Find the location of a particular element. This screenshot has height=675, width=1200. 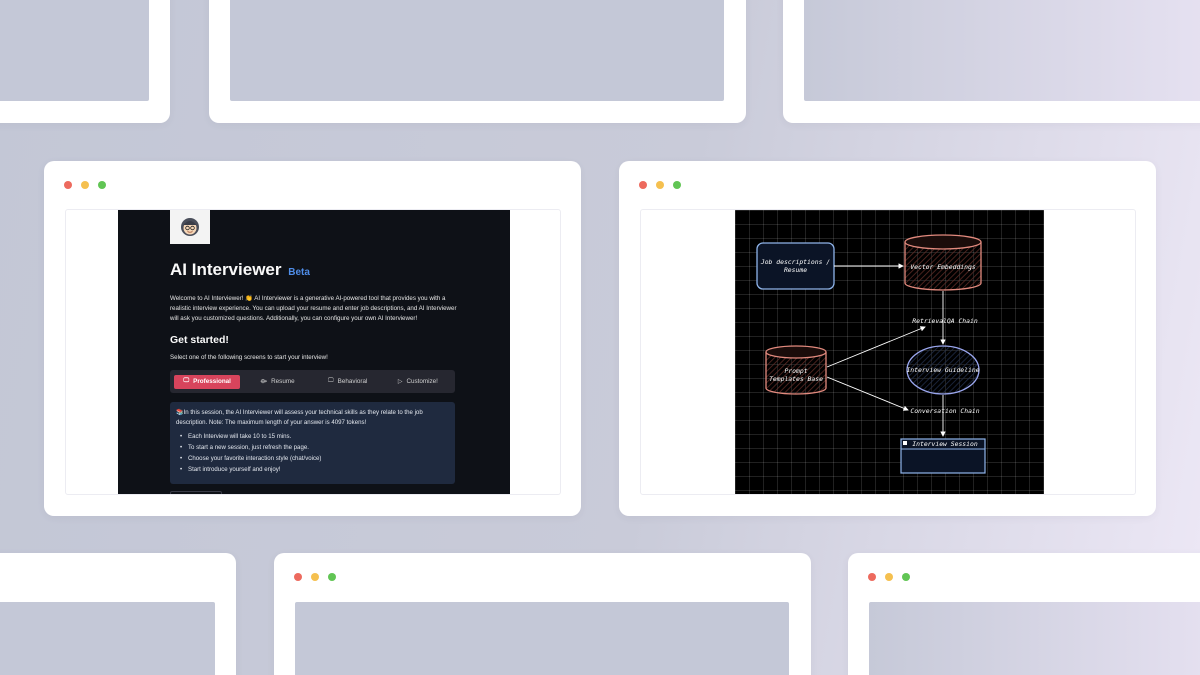

get-started-heading: Get started! is located at coordinates (199, 340).